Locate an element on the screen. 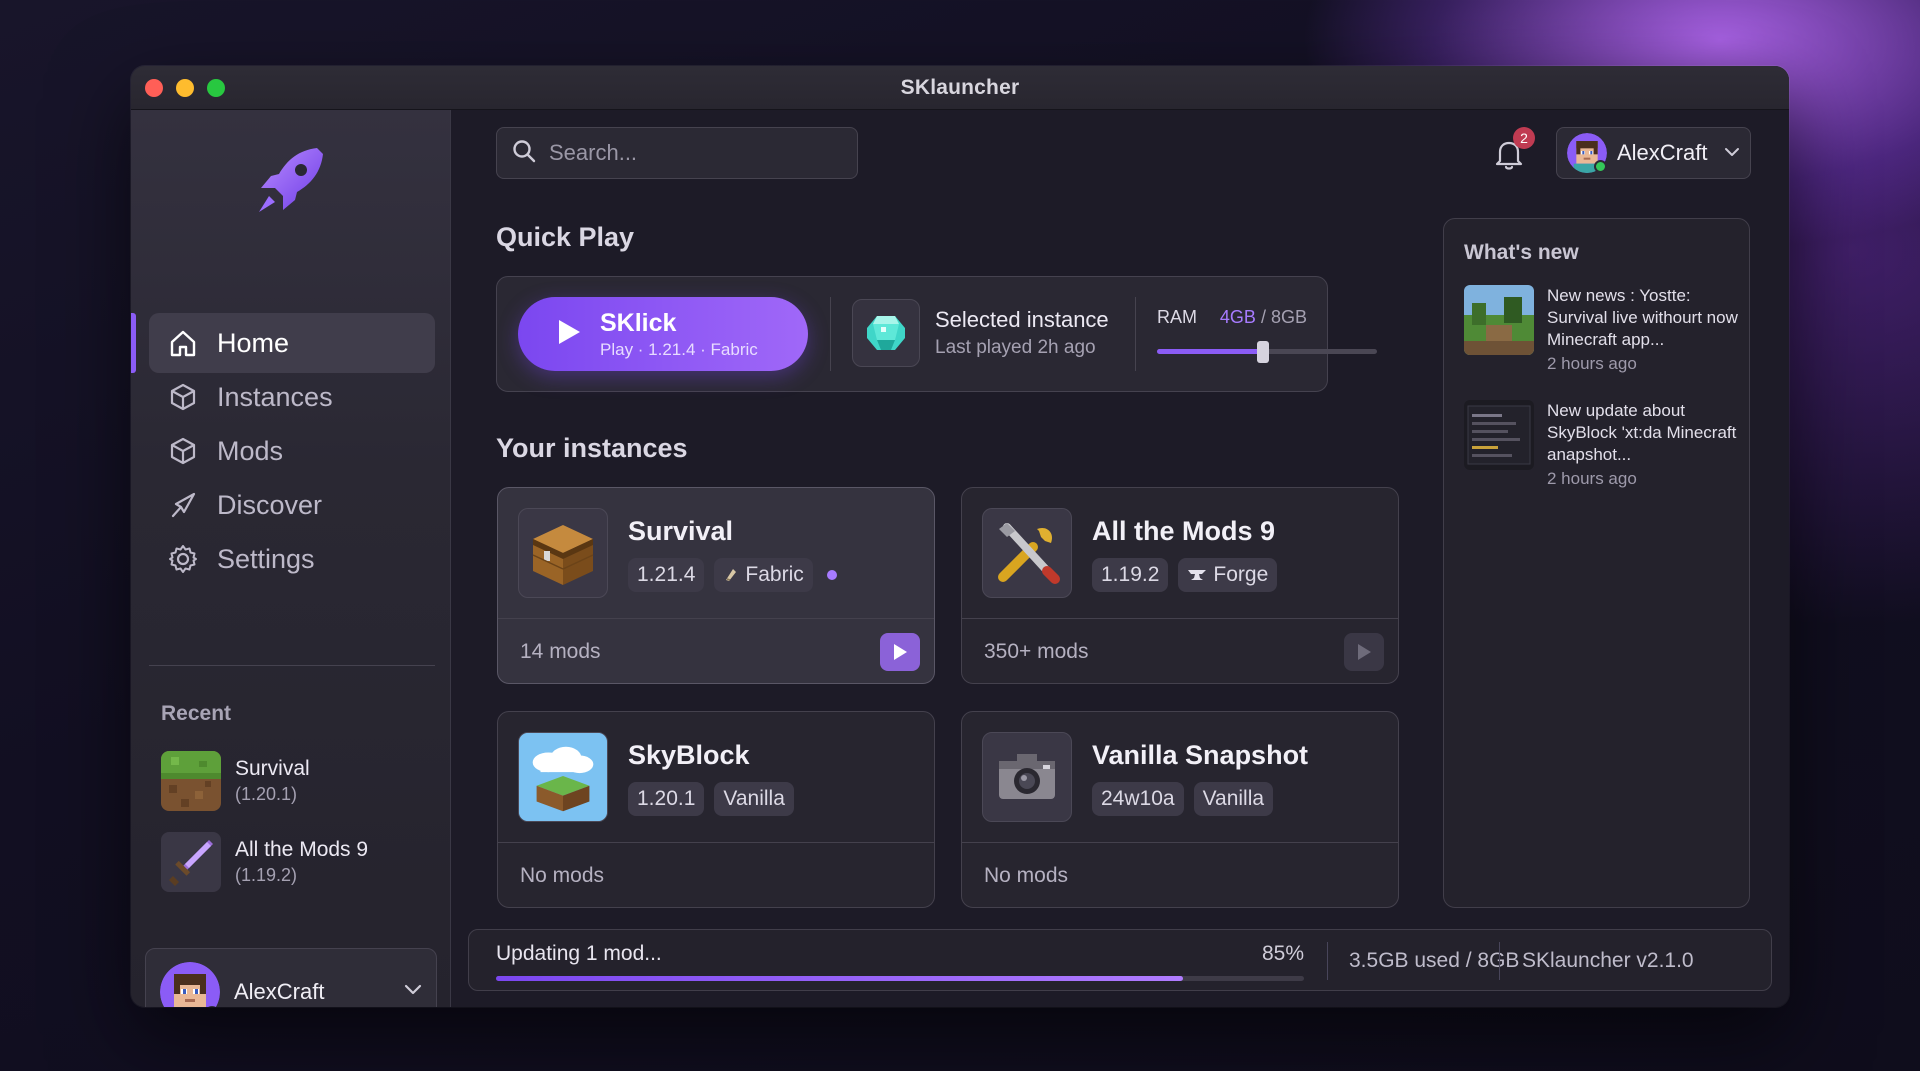 The height and width of the screenshot is (1071, 1920). quick-play-button: SKlick Play · 1.21.4 · Fabric is located at coordinates (663, 334).